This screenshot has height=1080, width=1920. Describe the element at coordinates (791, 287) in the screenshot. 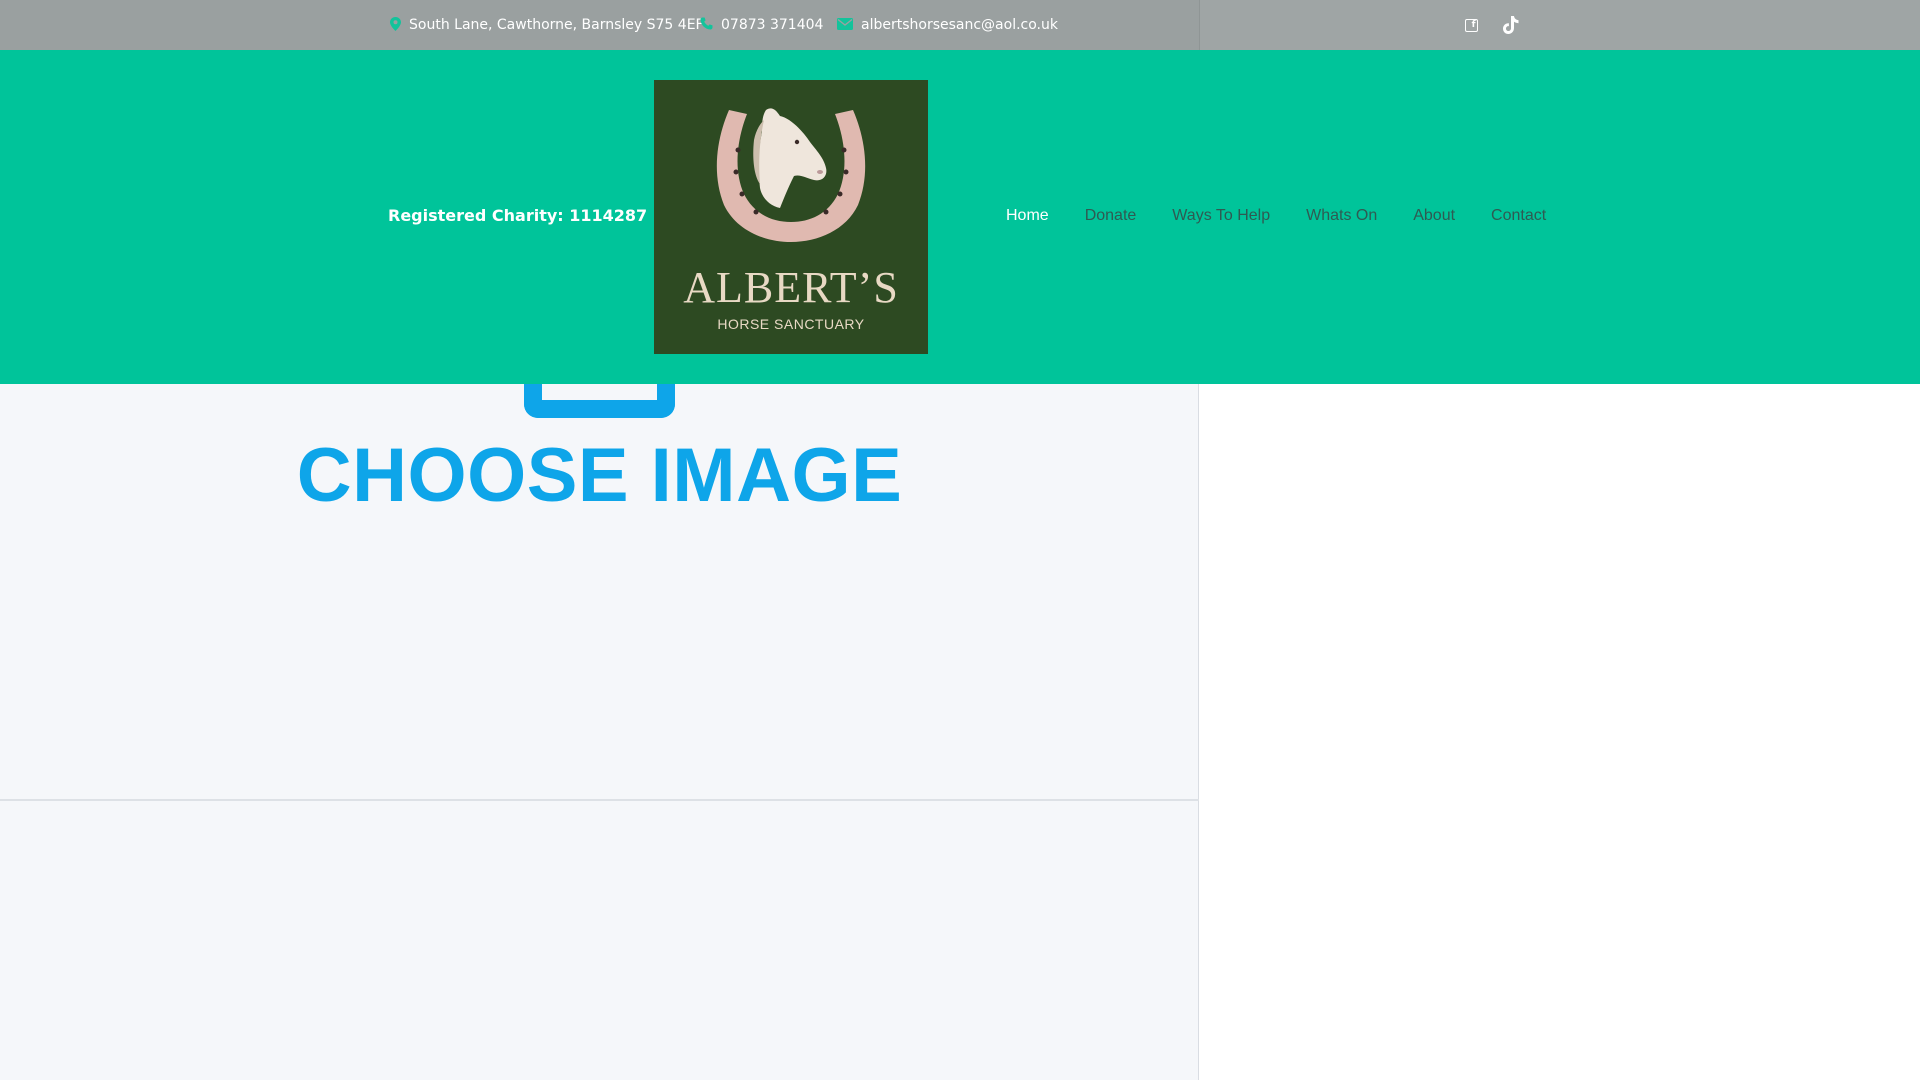

I see `logo-name: ALBERT’S` at that location.